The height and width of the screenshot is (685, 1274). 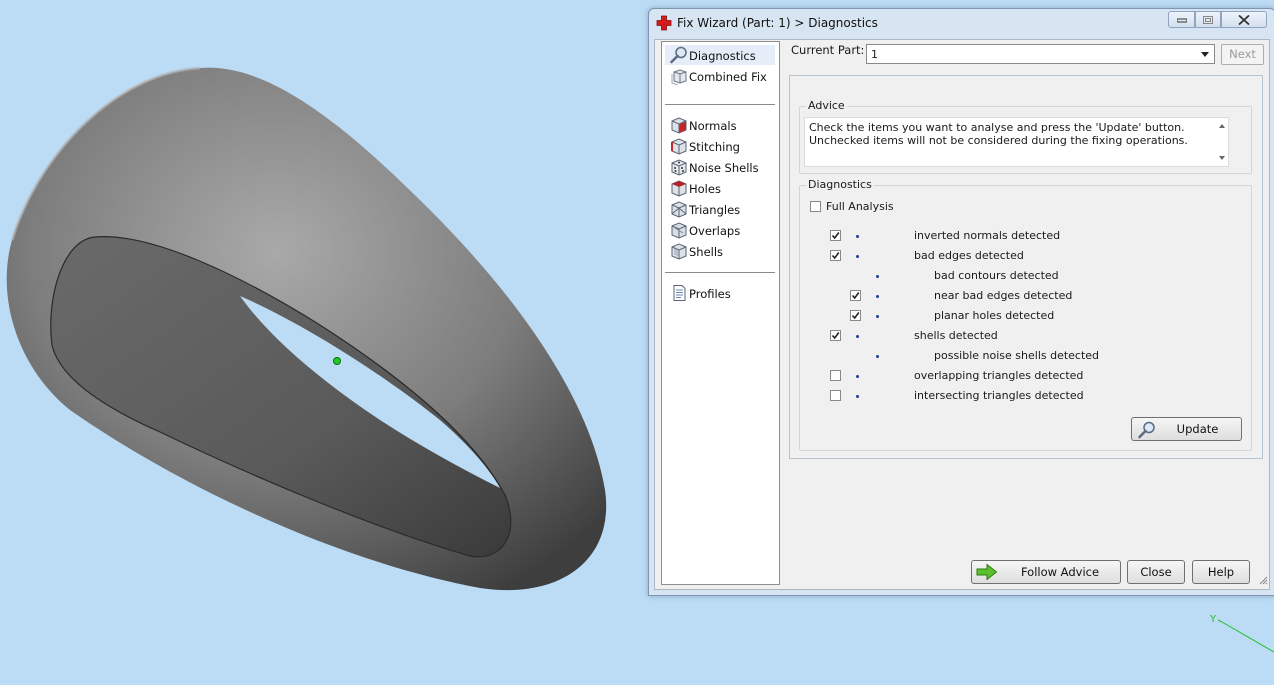 I want to click on nav-item-label: Diagnostics, so click(x=722, y=56).